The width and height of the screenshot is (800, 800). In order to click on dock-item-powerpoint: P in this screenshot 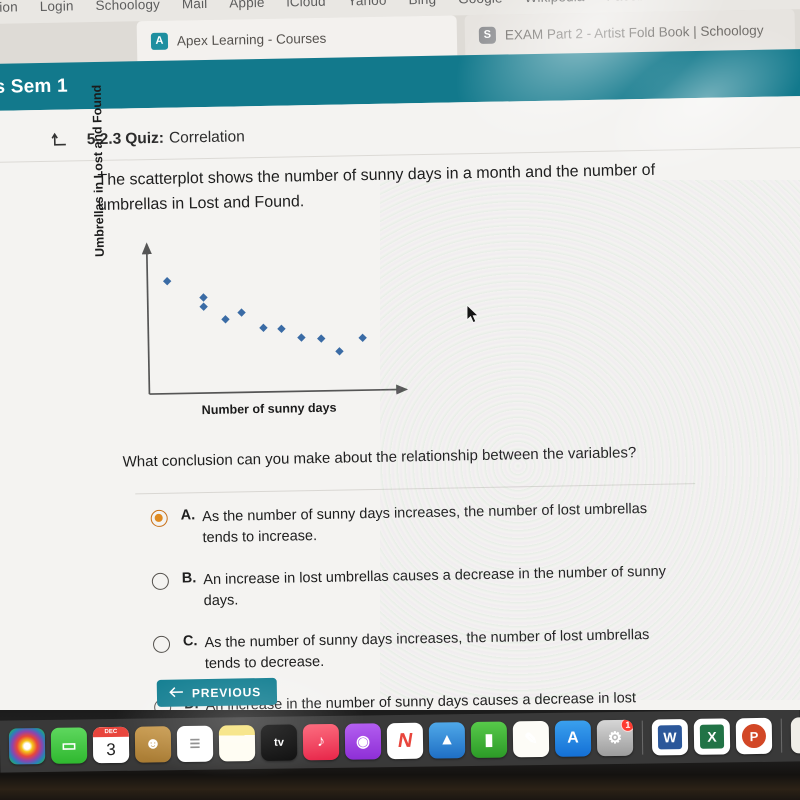, I will do `click(754, 736)`.